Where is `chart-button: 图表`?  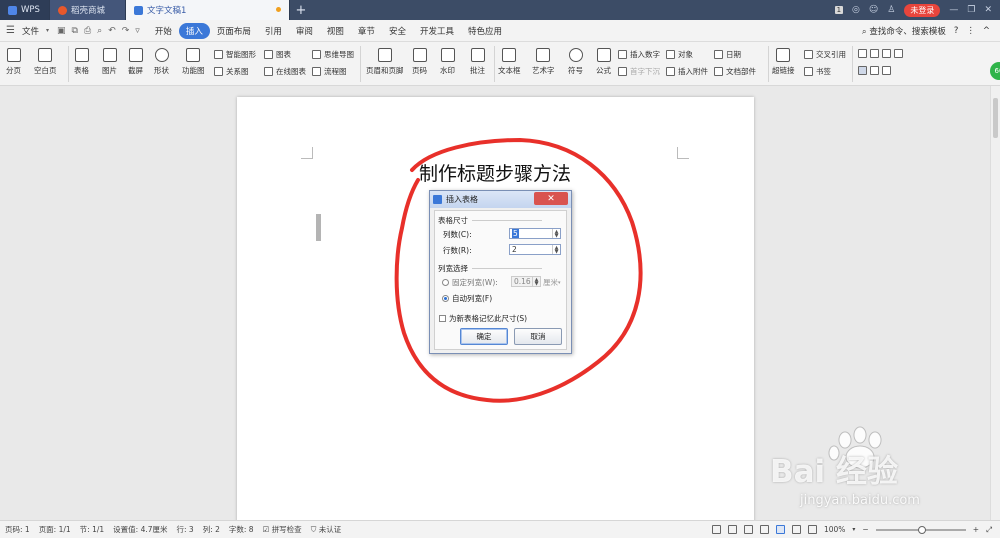 chart-button: 图表 is located at coordinates (277, 54).